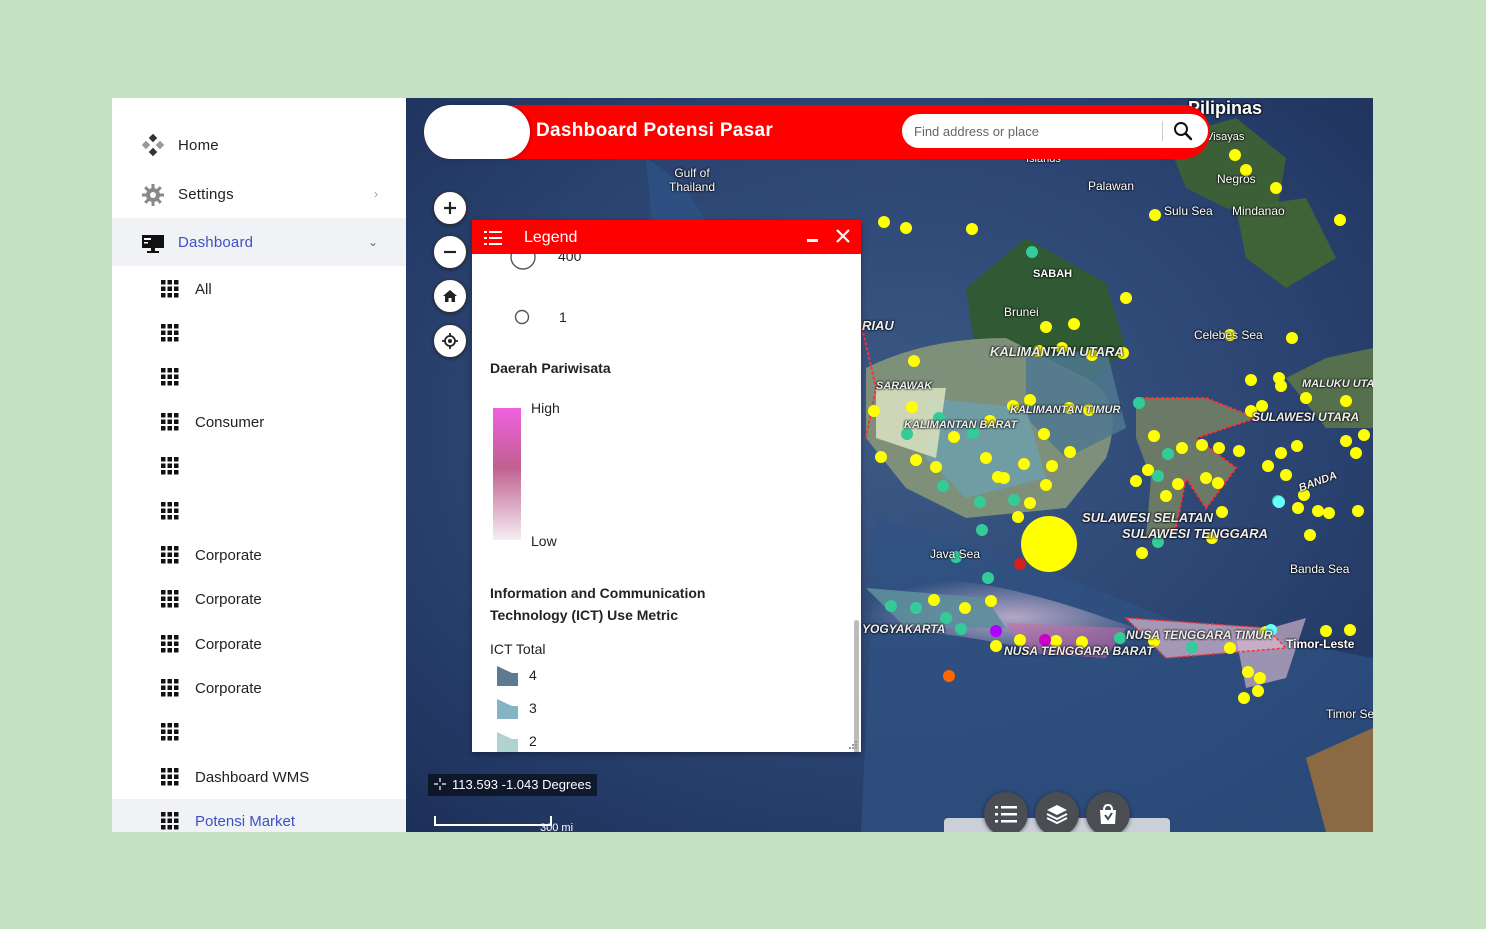  Describe the element at coordinates (477, 132) in the screenshot. I see `logo-placeholder` at that location.